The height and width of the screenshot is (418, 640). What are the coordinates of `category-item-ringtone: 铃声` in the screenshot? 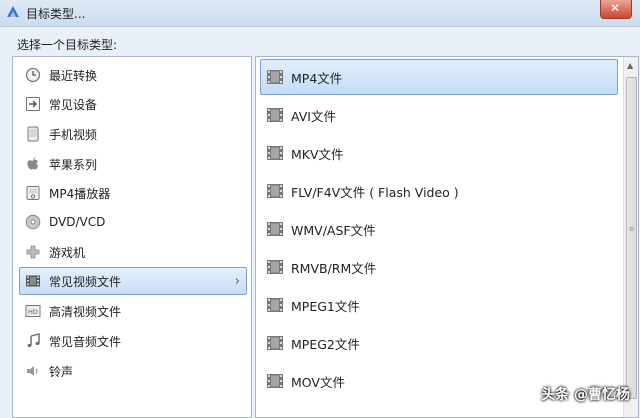 It's located at (133, 371).